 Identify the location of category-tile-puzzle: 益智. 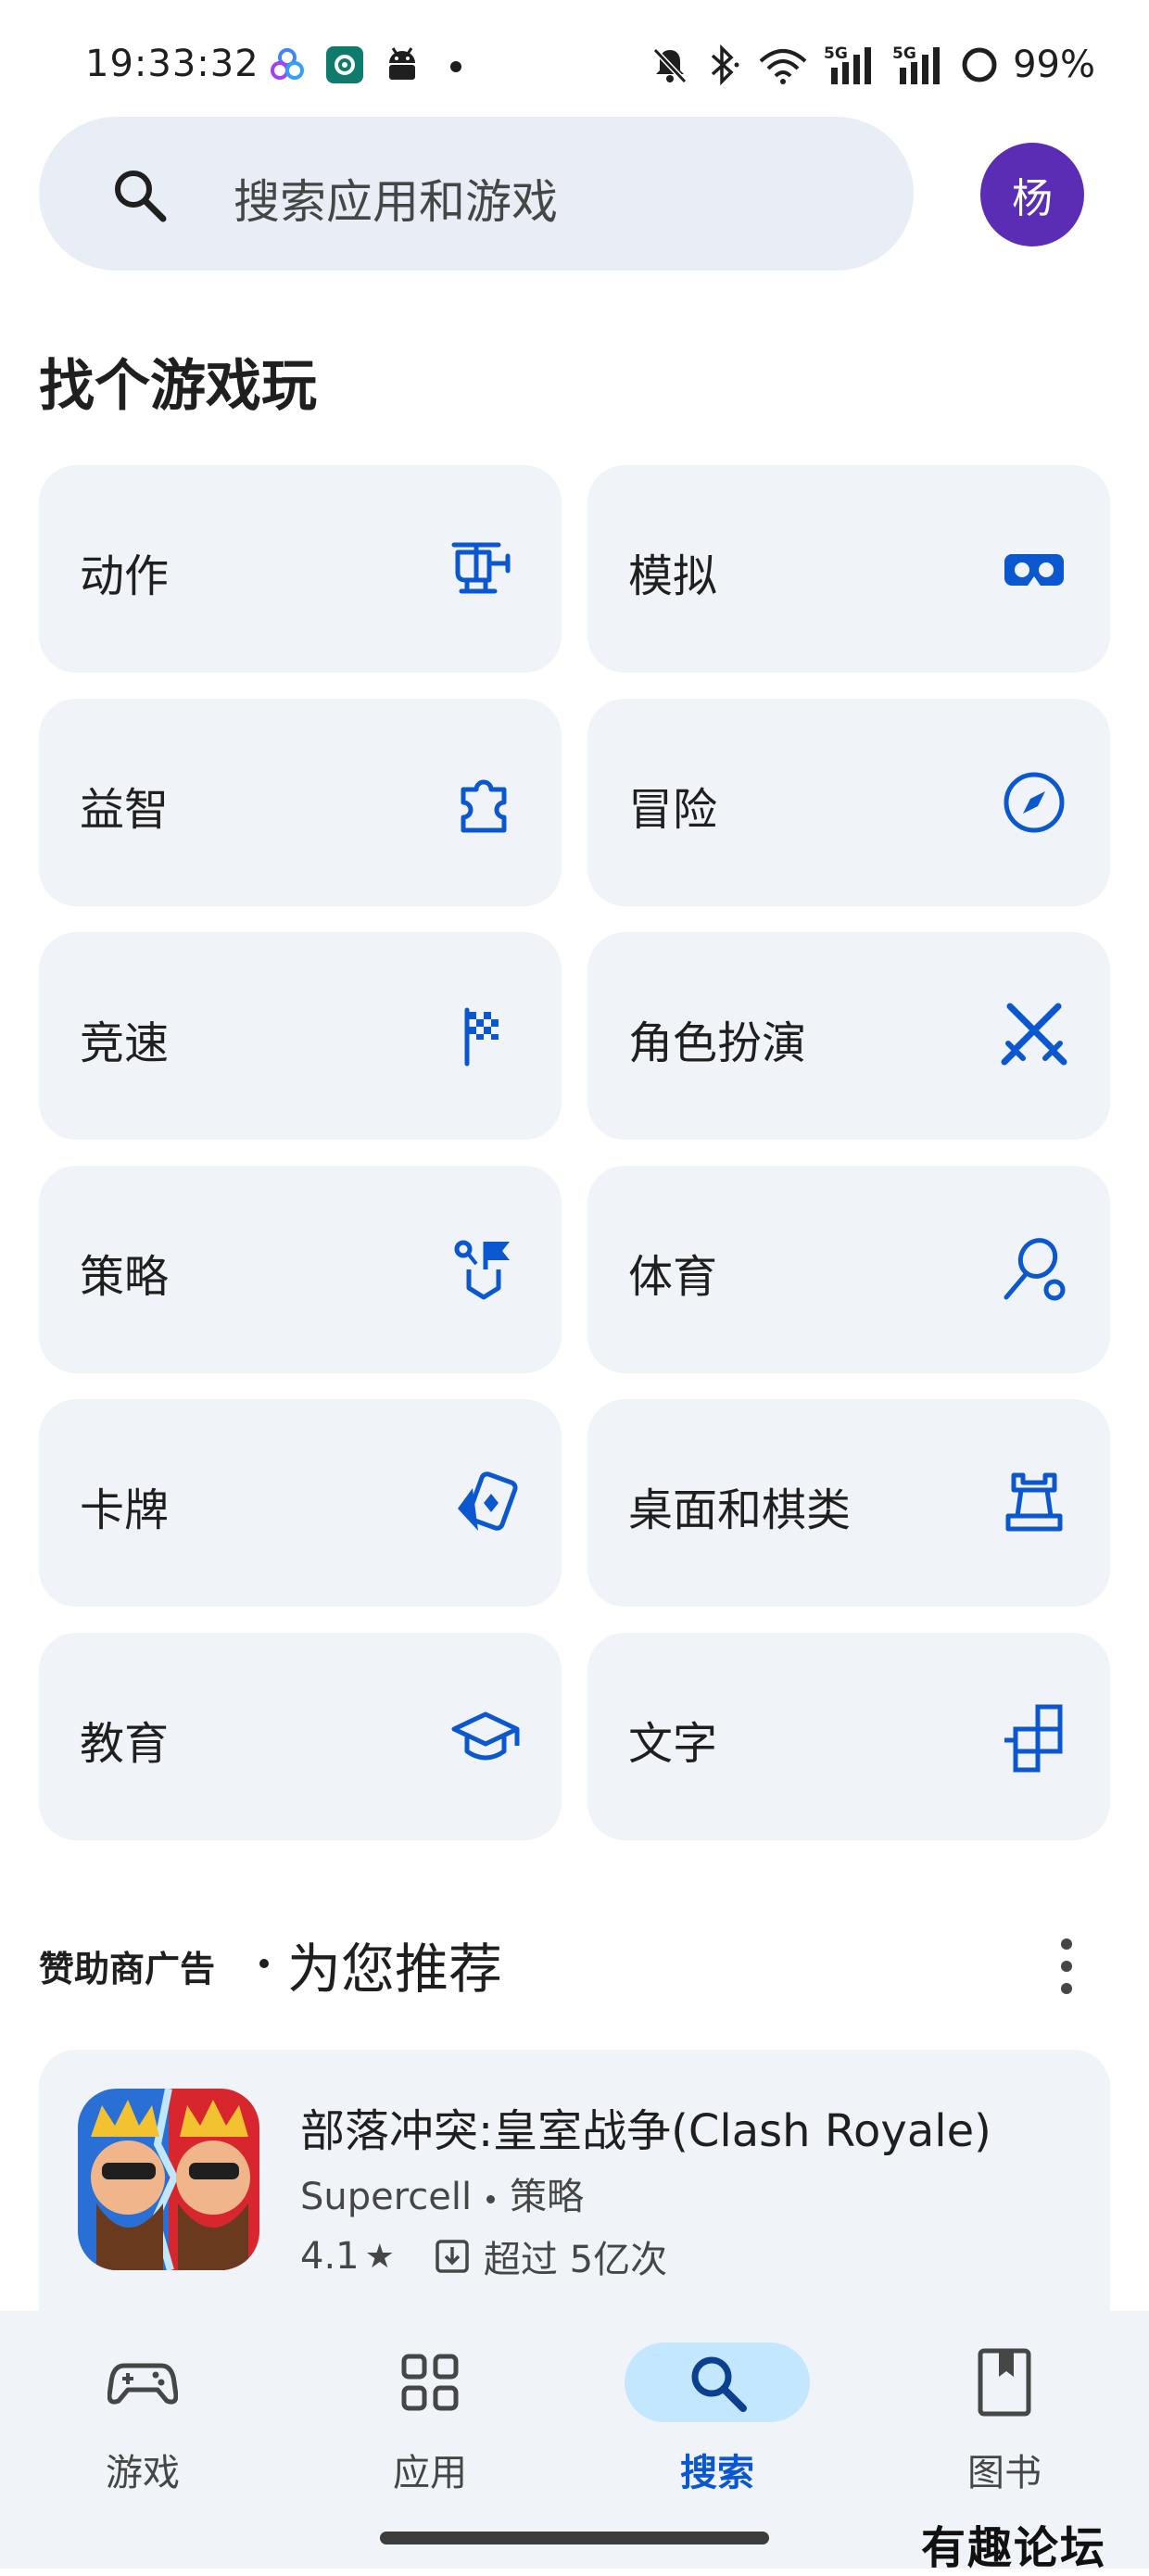
(300, 803).